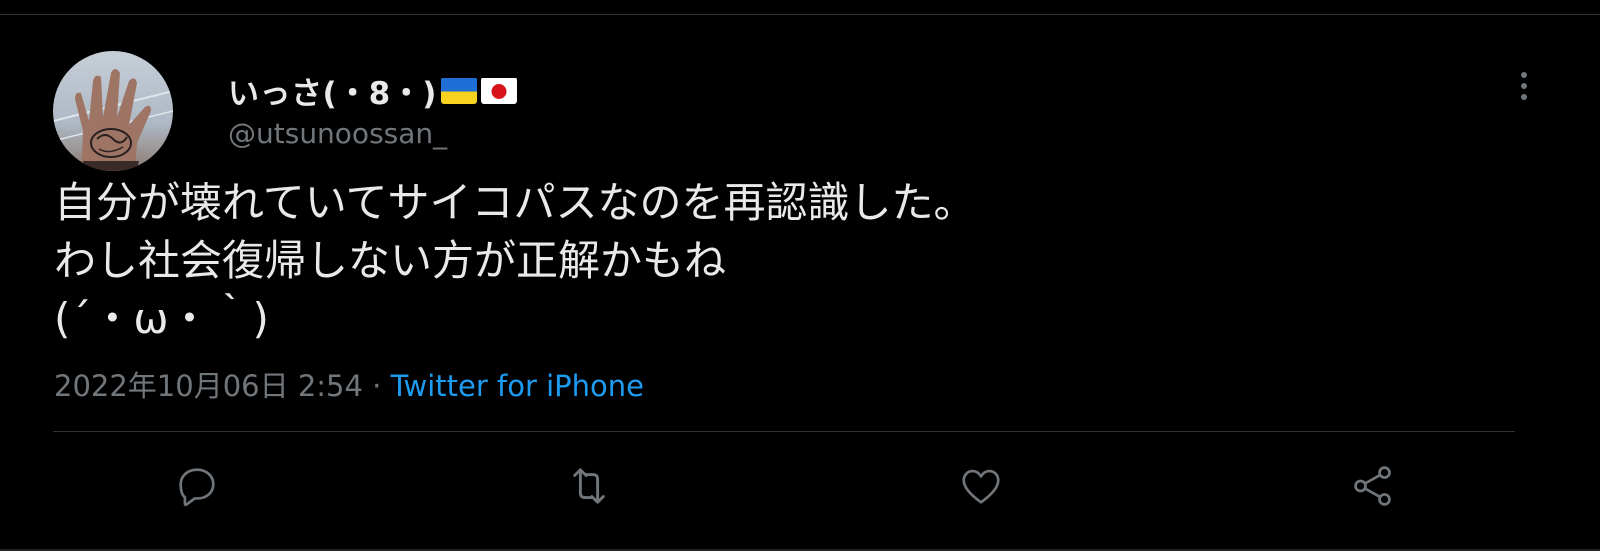 Image resolution: width=1600 pixels, height=551 pixels. What do you see at coordinates (458, 90) in the screenshot?
I see `ukraine-flag-icon` at bounding box center [458, 90].